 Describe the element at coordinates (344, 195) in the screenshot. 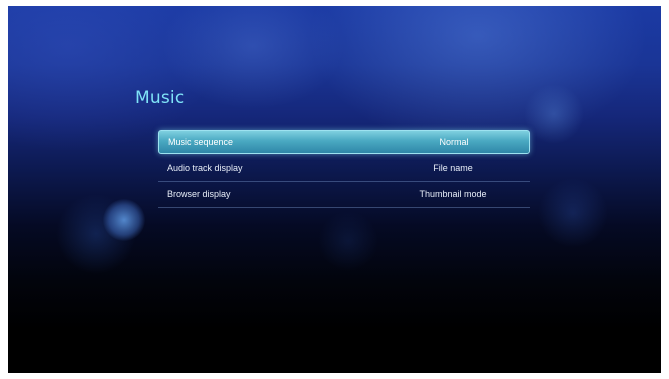

I see `setting-row-browser-display: Browser display Thumbnail mode` at that location.